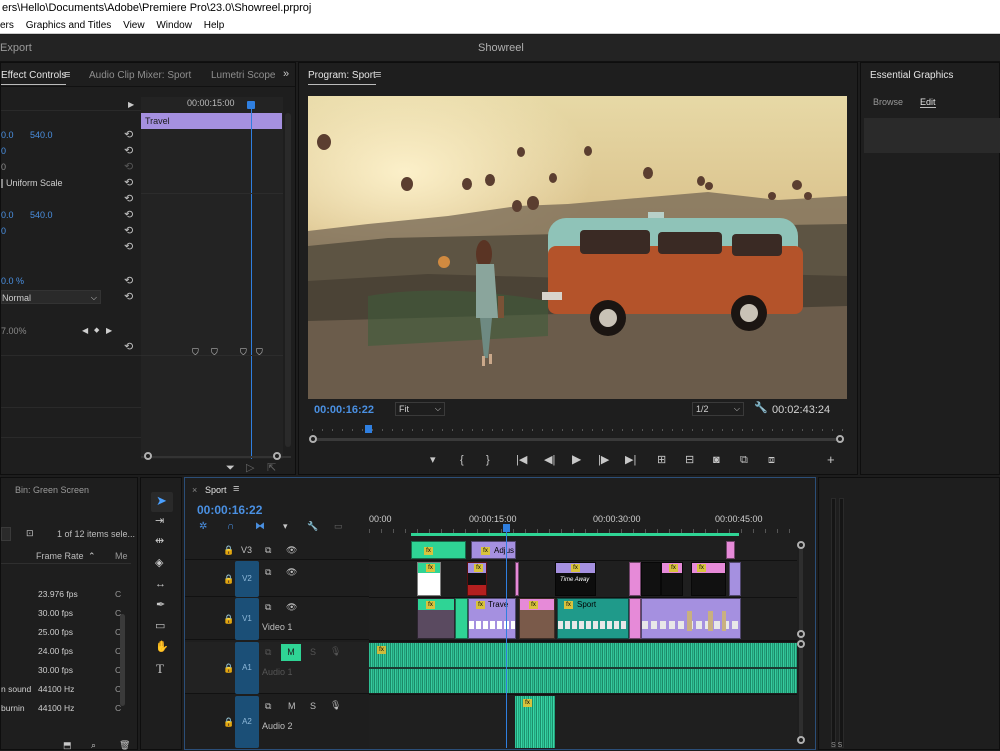  What do you see at coordinates (630, 460) in the screenshot?
I see `go-to-out-icon: ▶|` at bounding box center [630, 460].